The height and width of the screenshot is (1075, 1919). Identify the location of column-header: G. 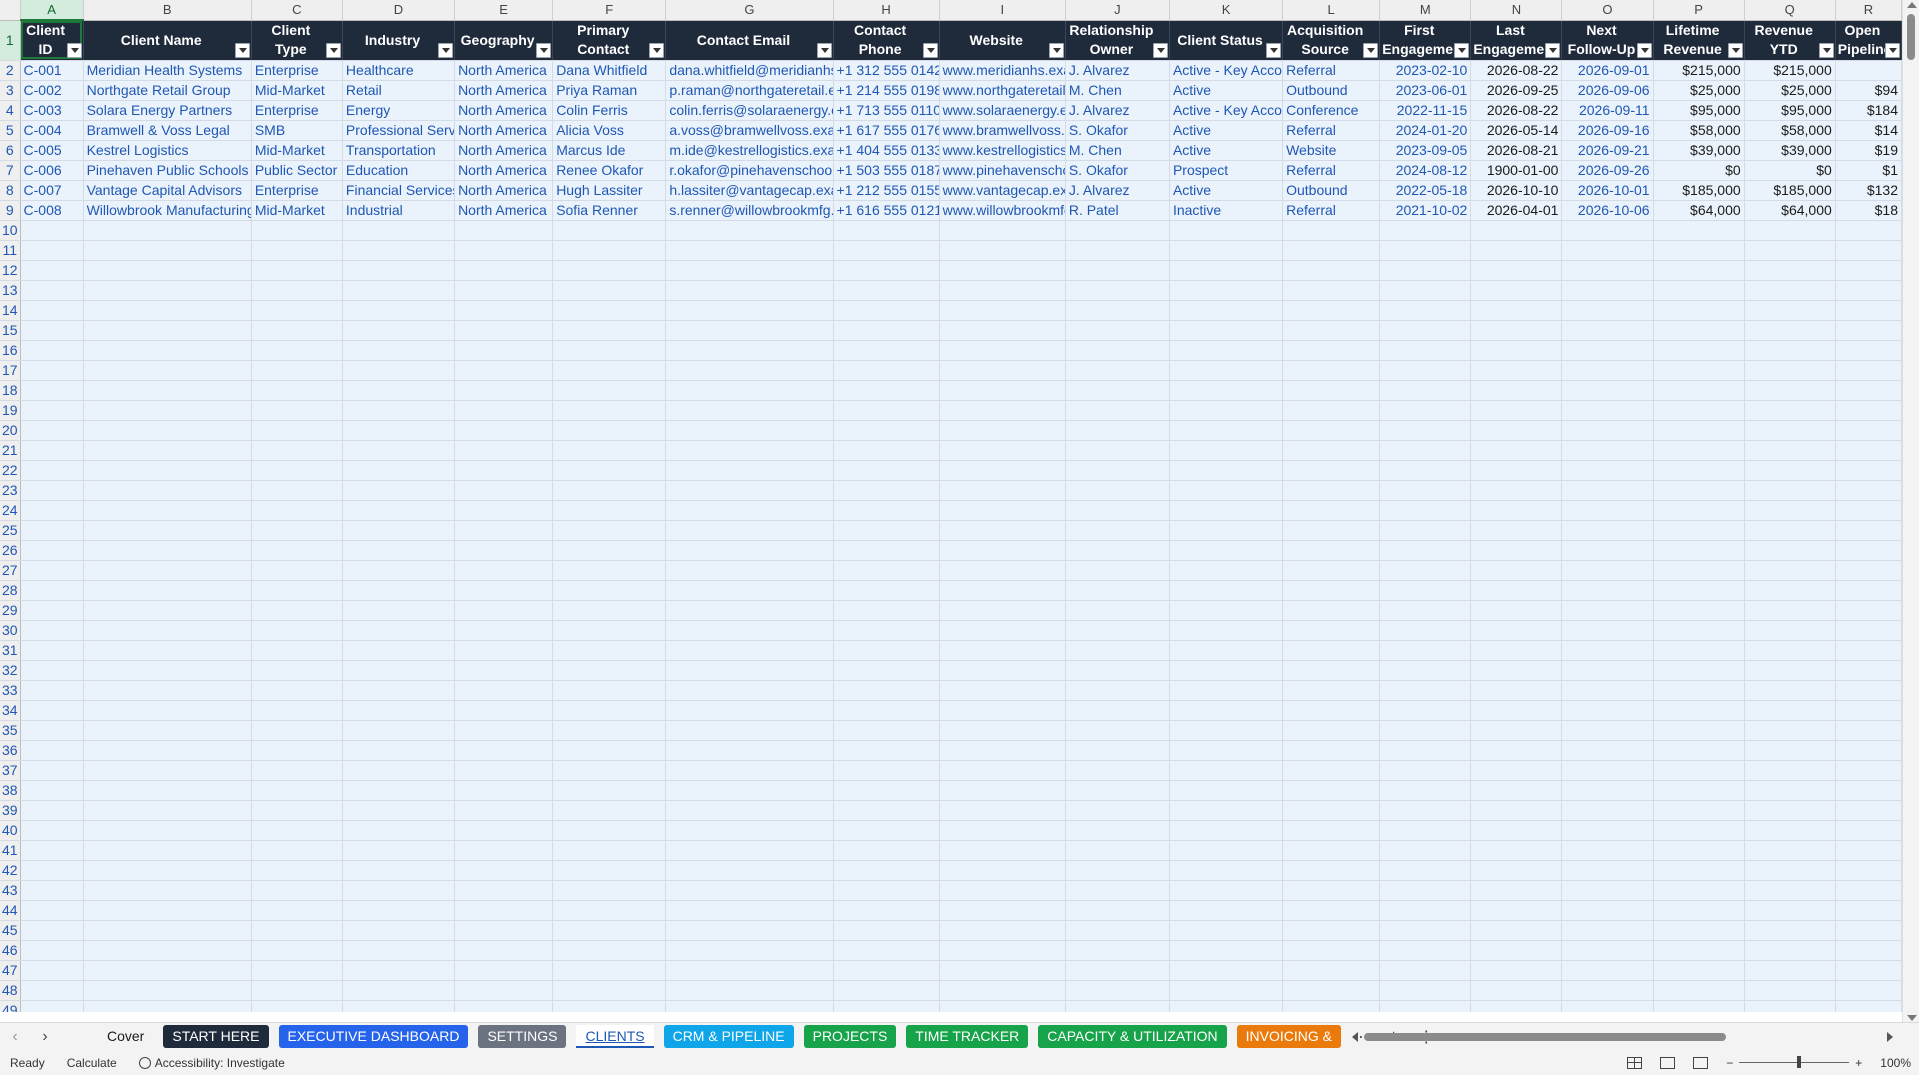
(749, 10).